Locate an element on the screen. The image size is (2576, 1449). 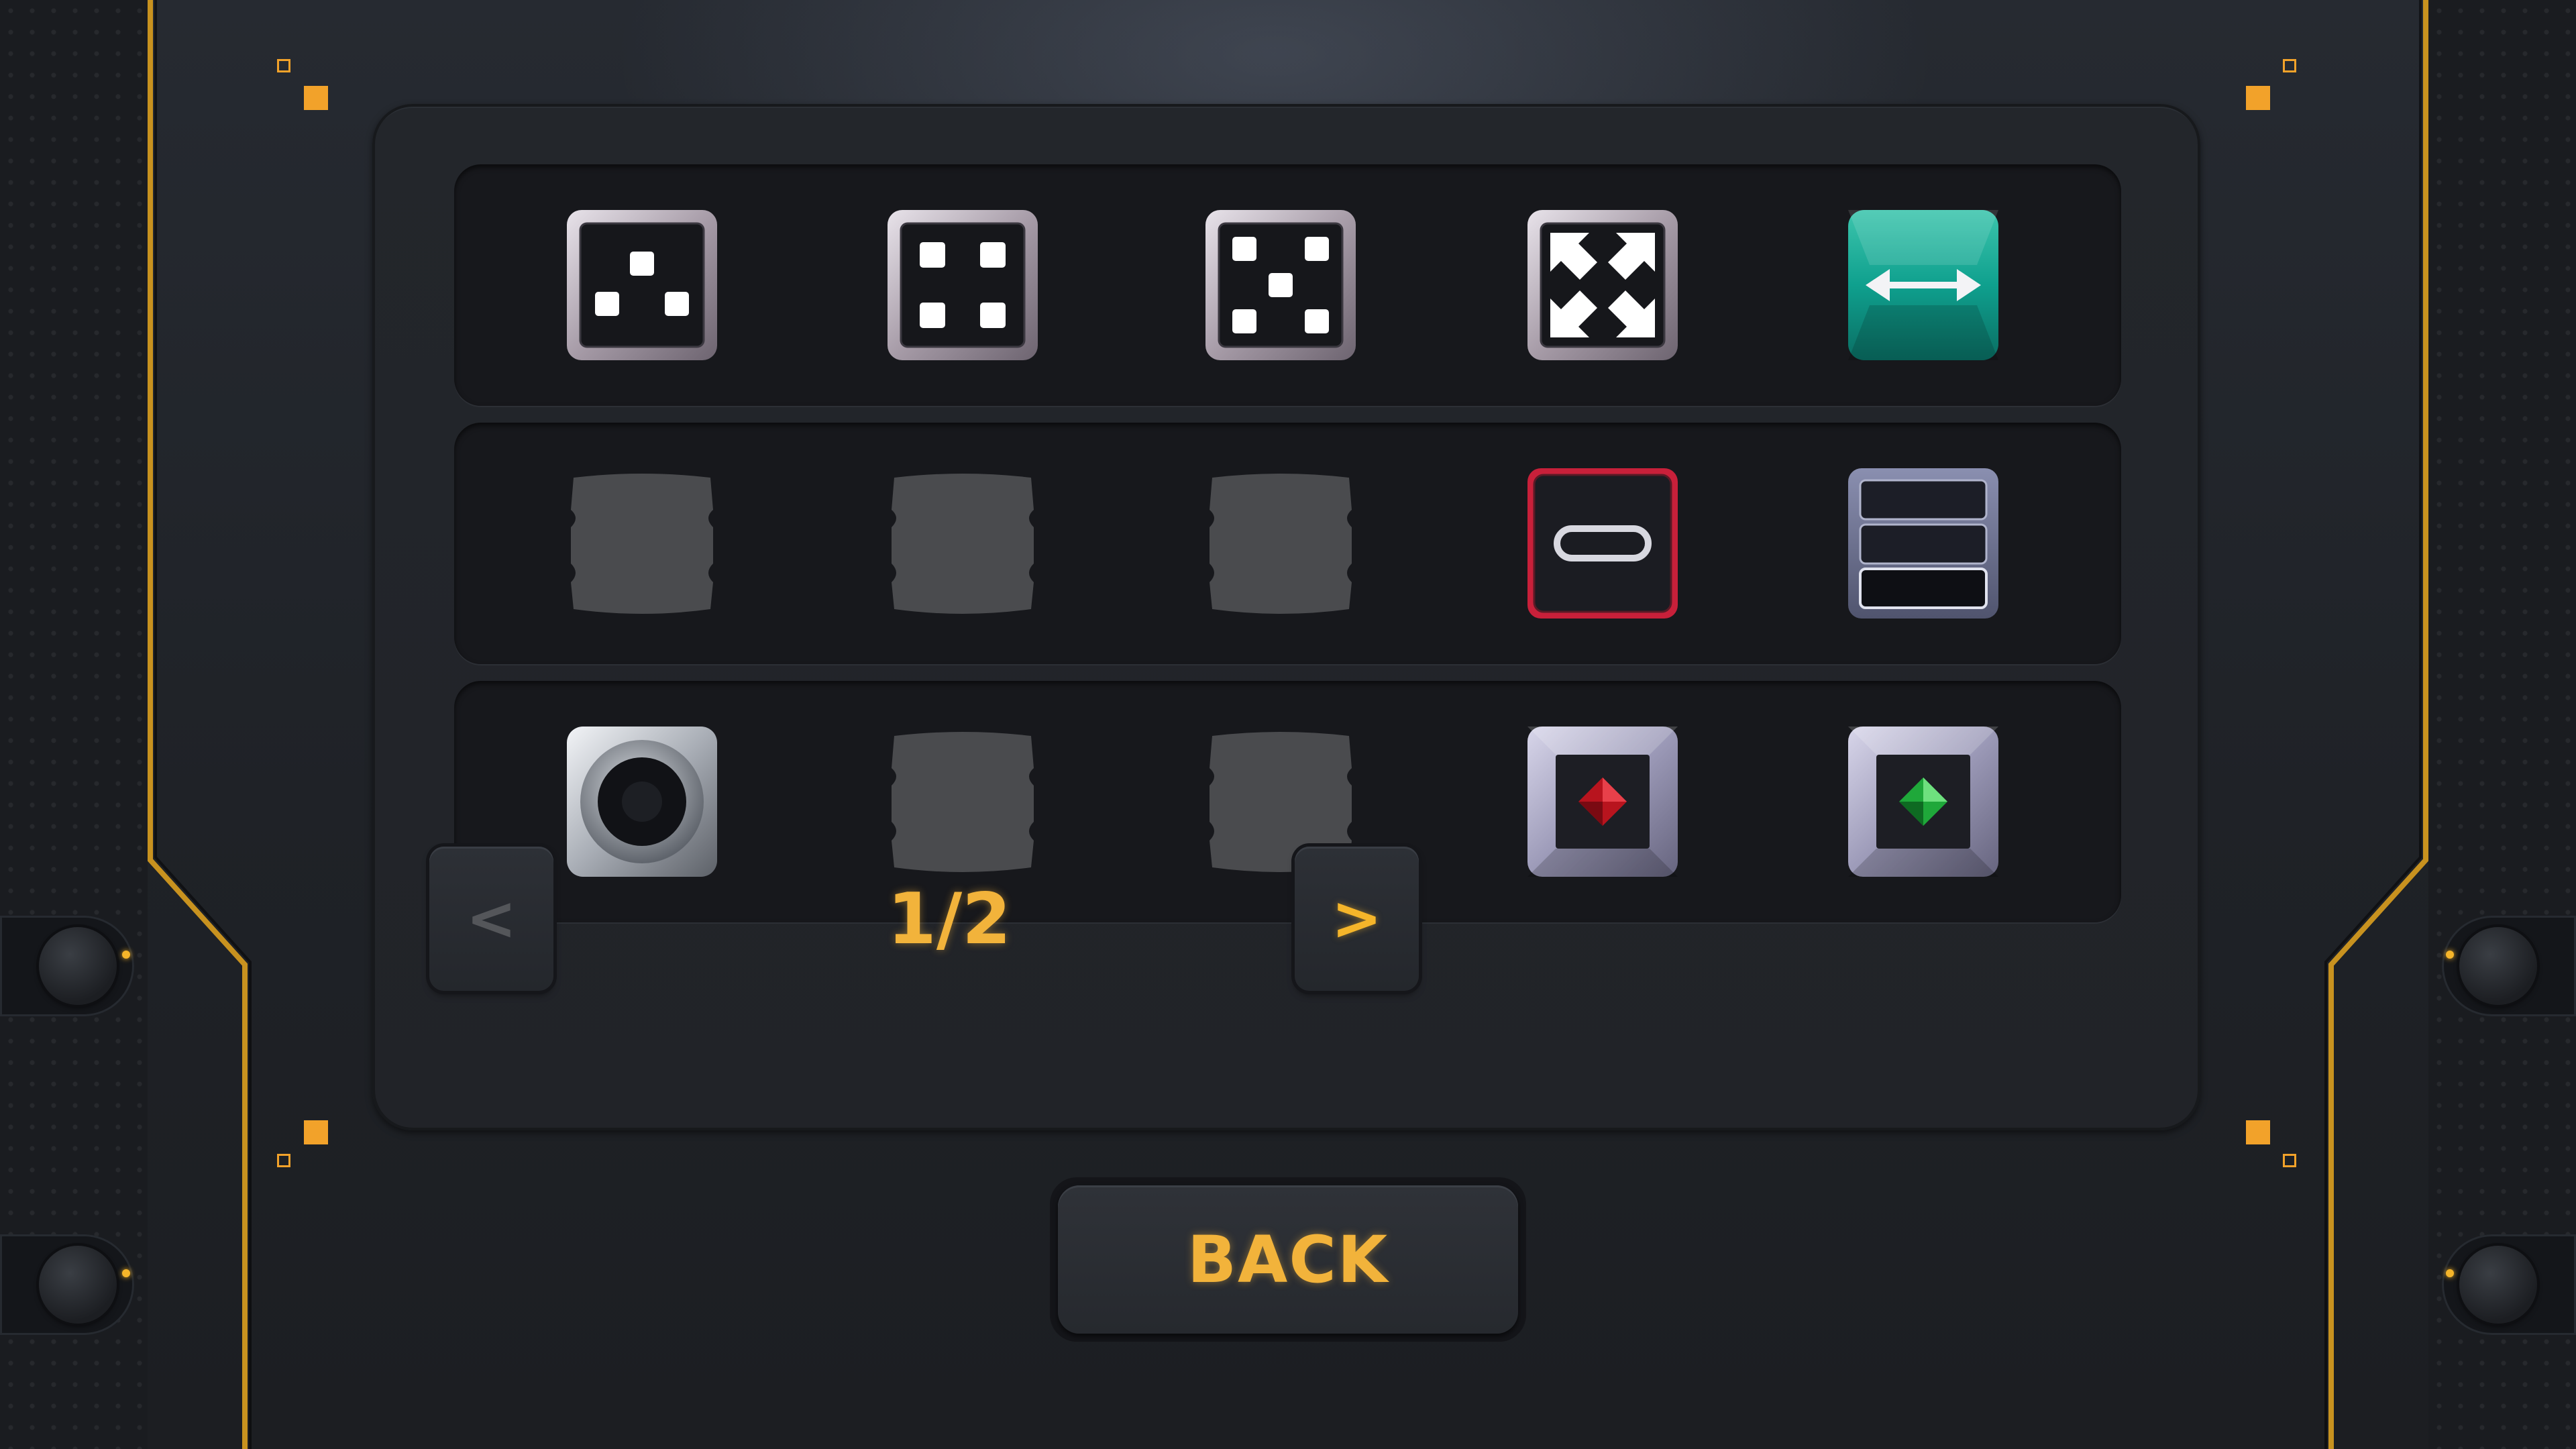
metal-ring-icon is located at coordinates (642, 802).